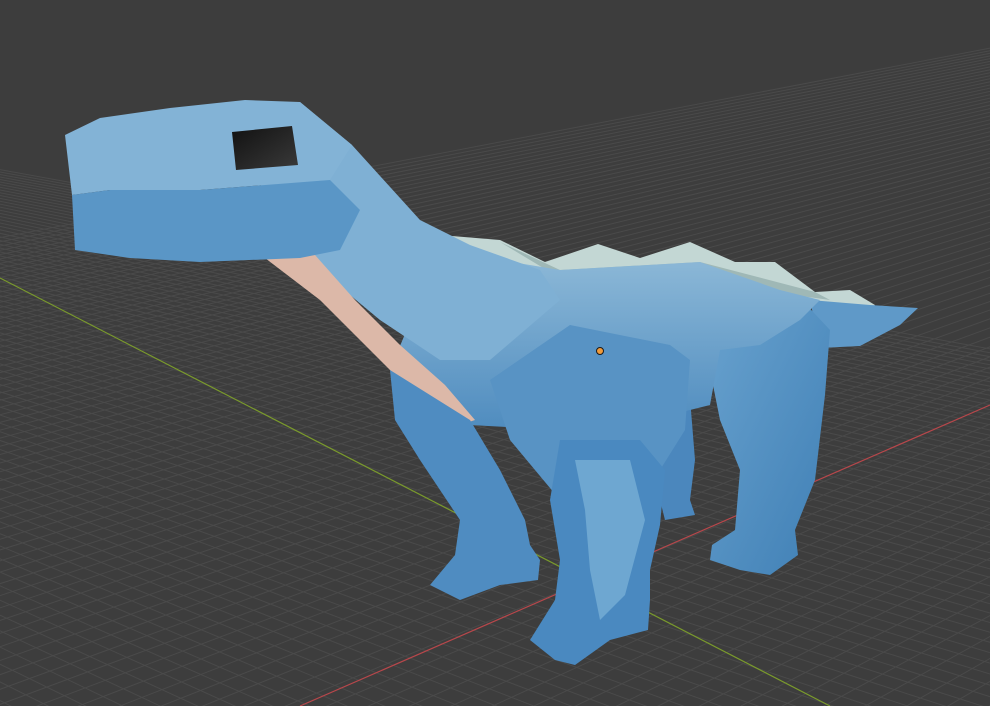  I want to click on eye, so click(265, 148).